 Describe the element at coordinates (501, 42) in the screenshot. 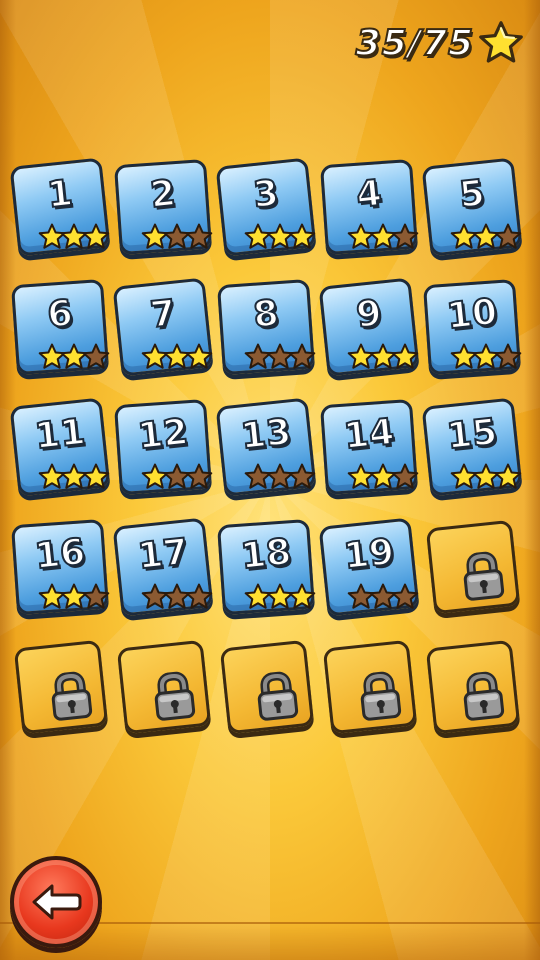

I see `gold-star-icon` at that location.